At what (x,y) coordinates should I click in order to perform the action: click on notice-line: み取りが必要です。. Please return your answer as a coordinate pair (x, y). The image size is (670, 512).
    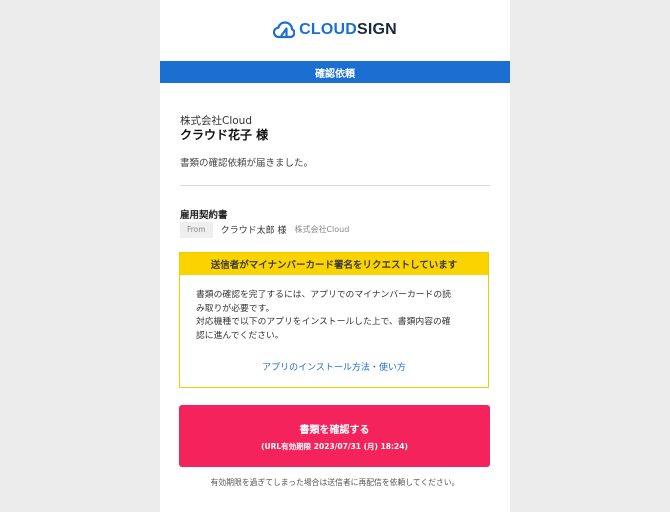
    Looking at the image, I should click on (235, 308).